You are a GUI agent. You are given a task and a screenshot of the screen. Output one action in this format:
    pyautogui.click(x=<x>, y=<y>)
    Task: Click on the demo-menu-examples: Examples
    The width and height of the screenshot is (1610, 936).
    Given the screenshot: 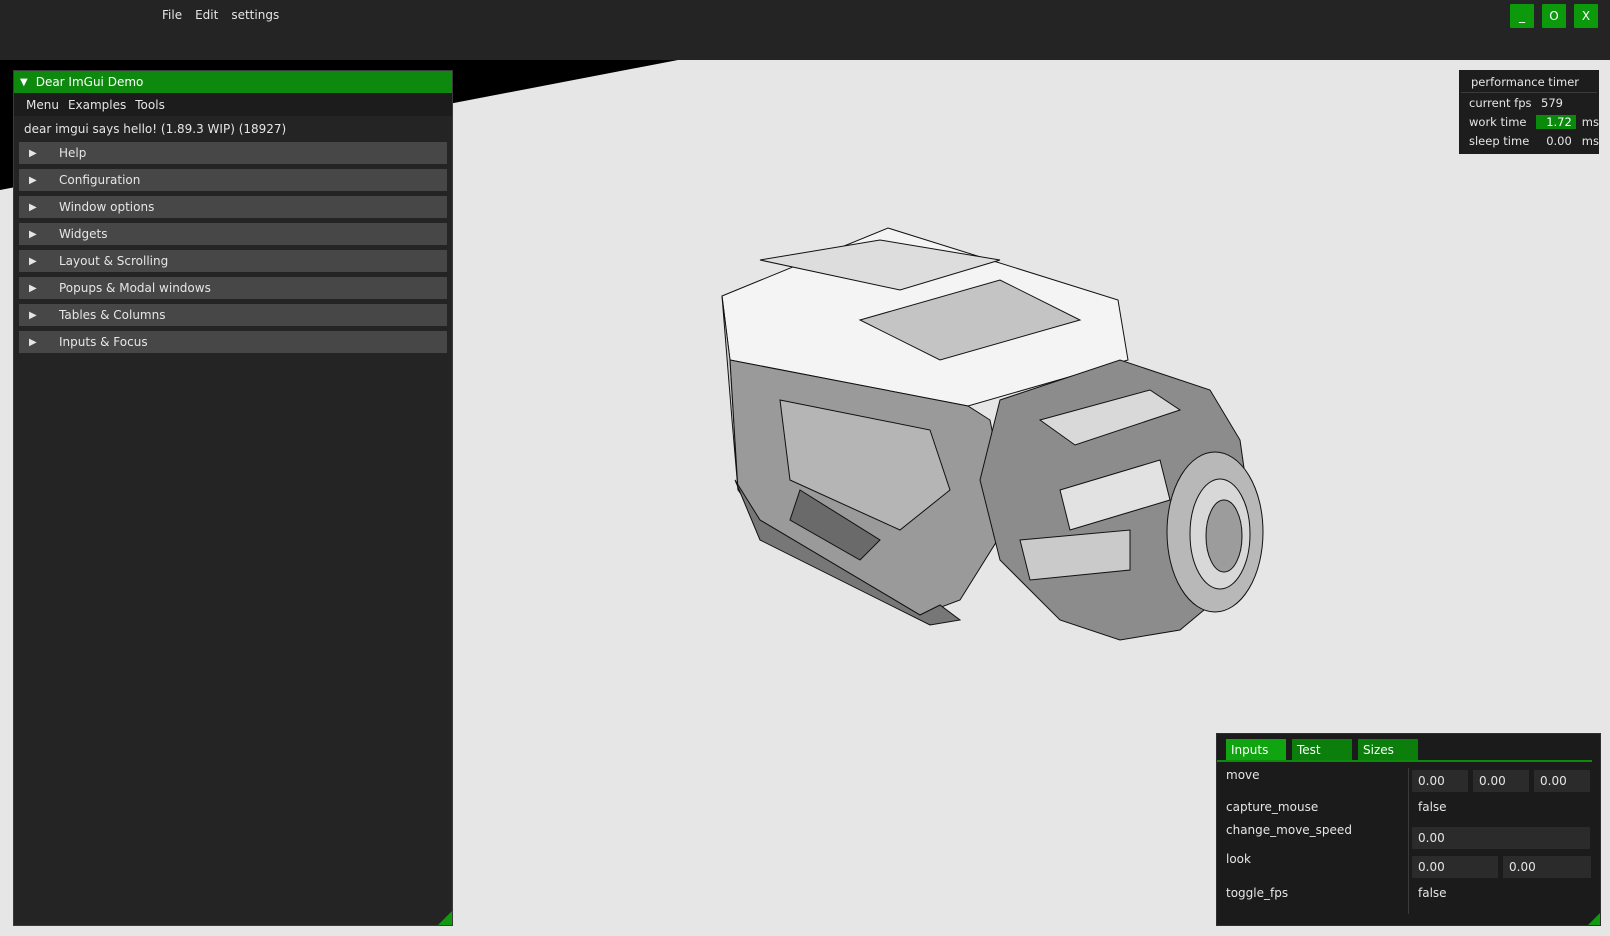 What is the action you would take?
    pyautogui.click(x=97, y=105)
    